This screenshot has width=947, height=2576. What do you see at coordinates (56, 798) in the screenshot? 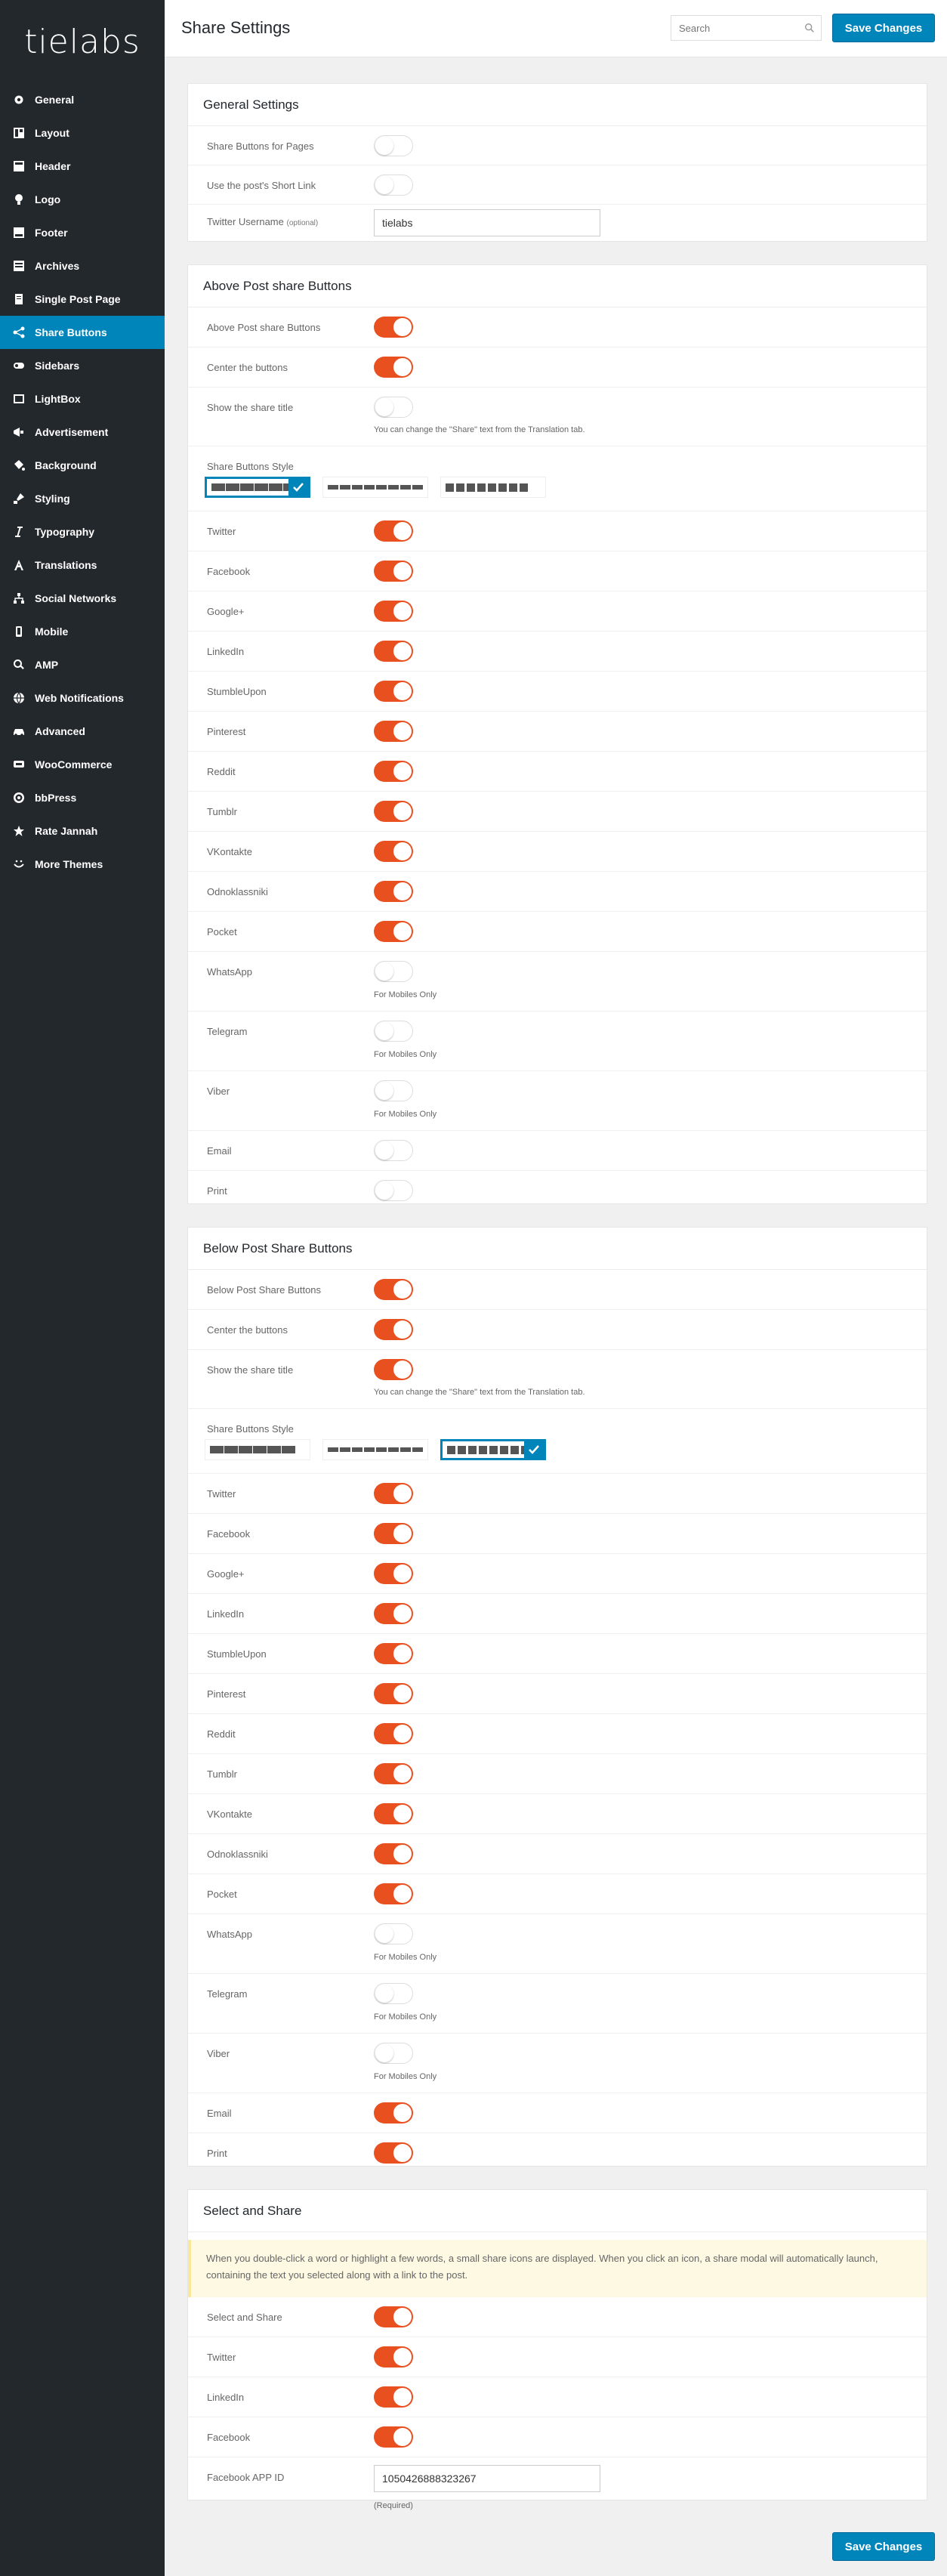
I see `sidebar-item-label: bbPress` at bounding box center [56, 798].